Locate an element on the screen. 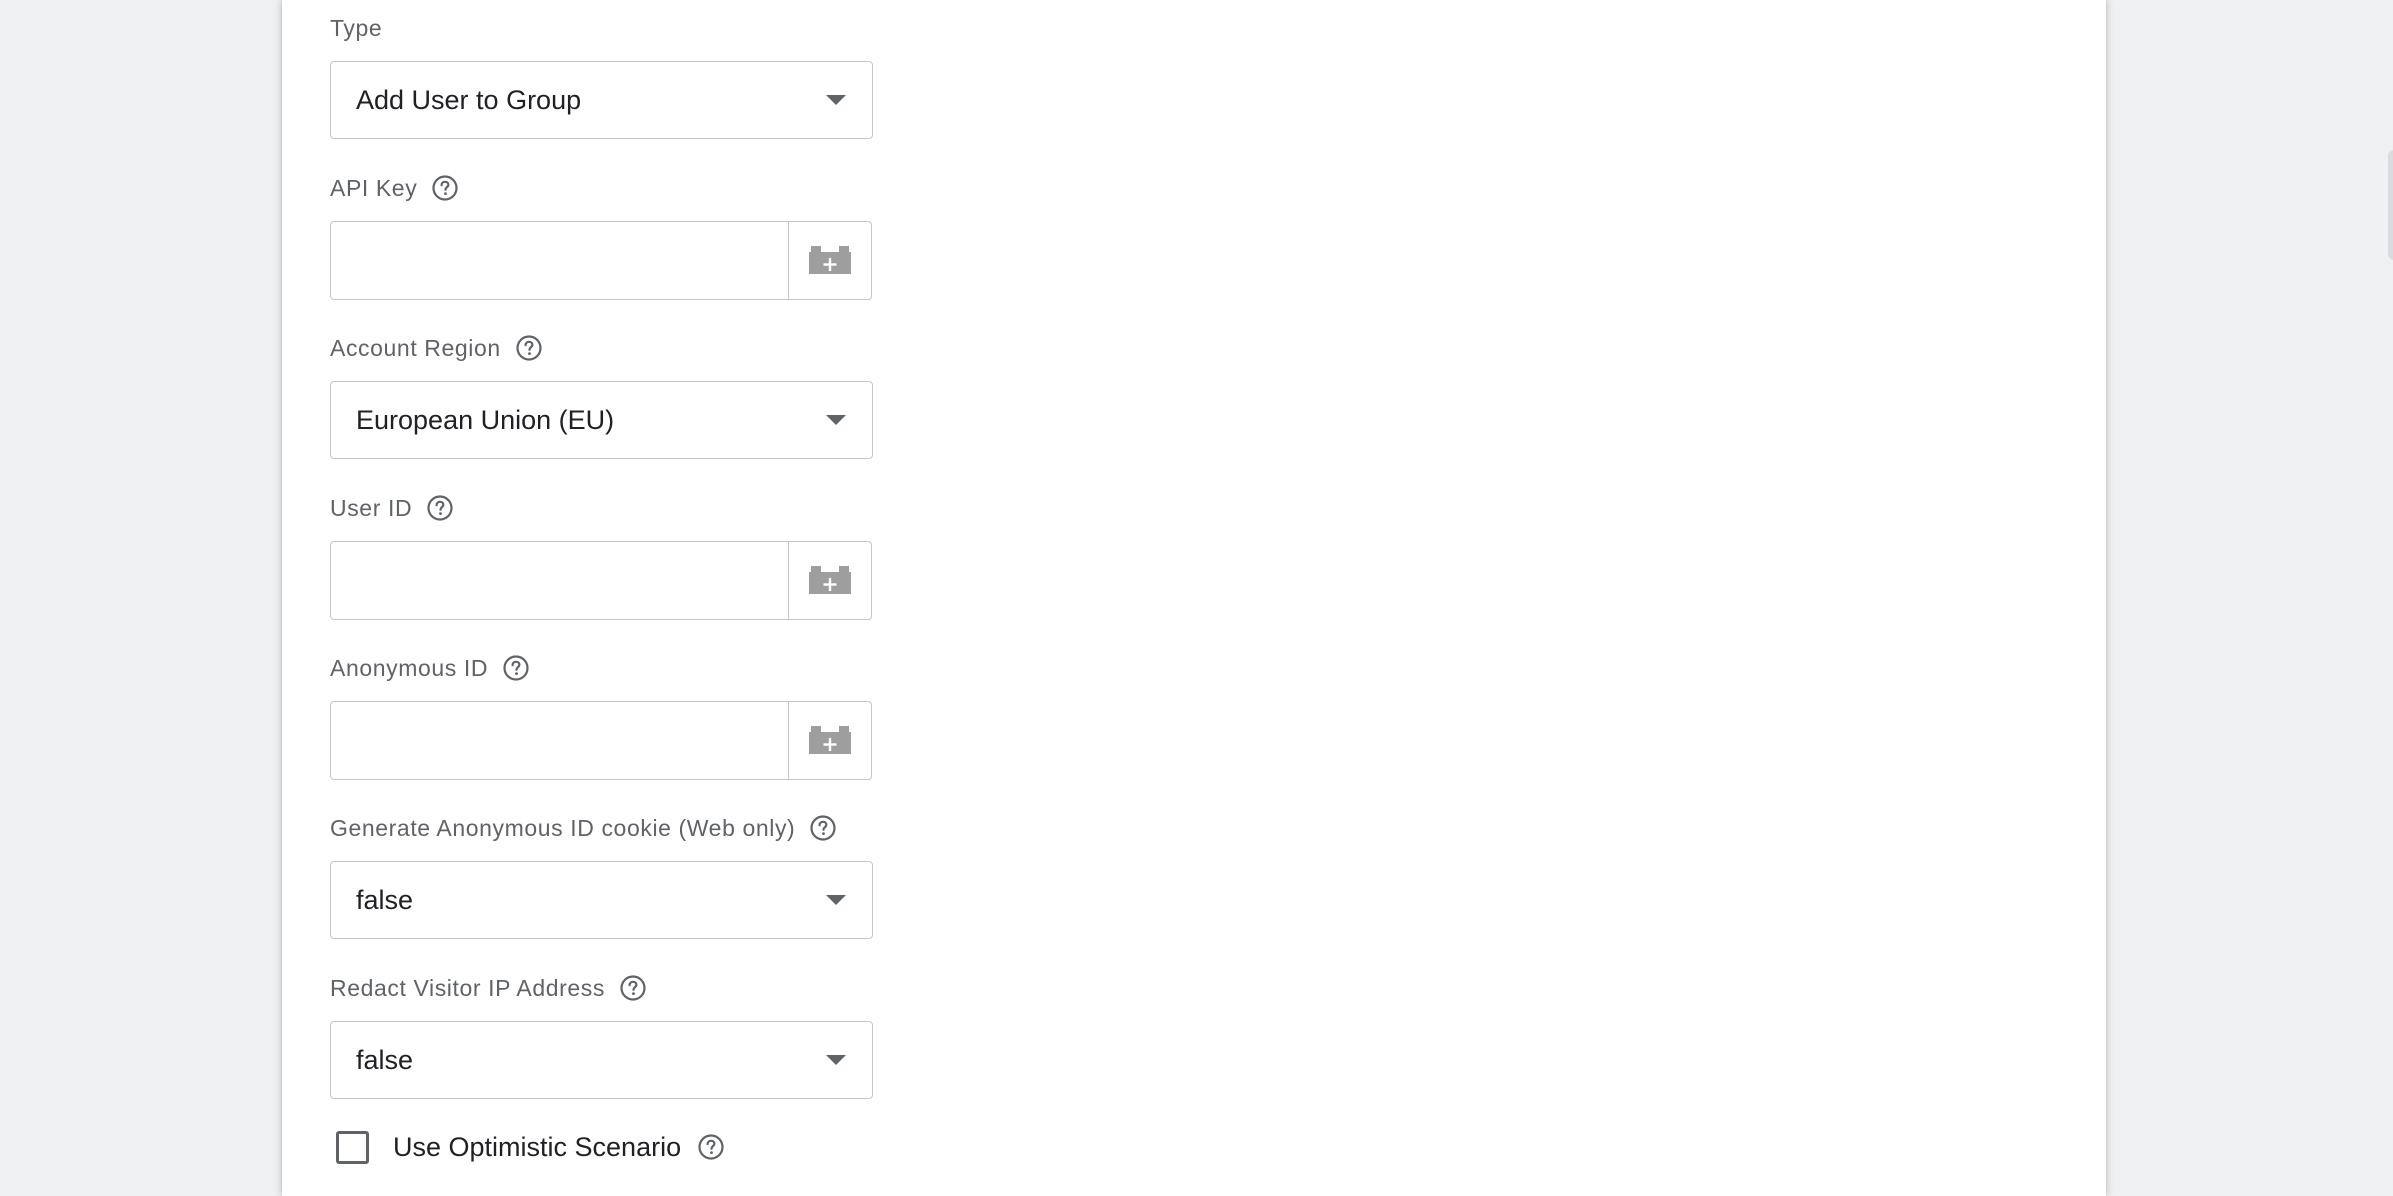 This screenshot has width=2393, height=1196. redact-ip-label: Redact Visitor IP Address is located at coordinates (467, 987).